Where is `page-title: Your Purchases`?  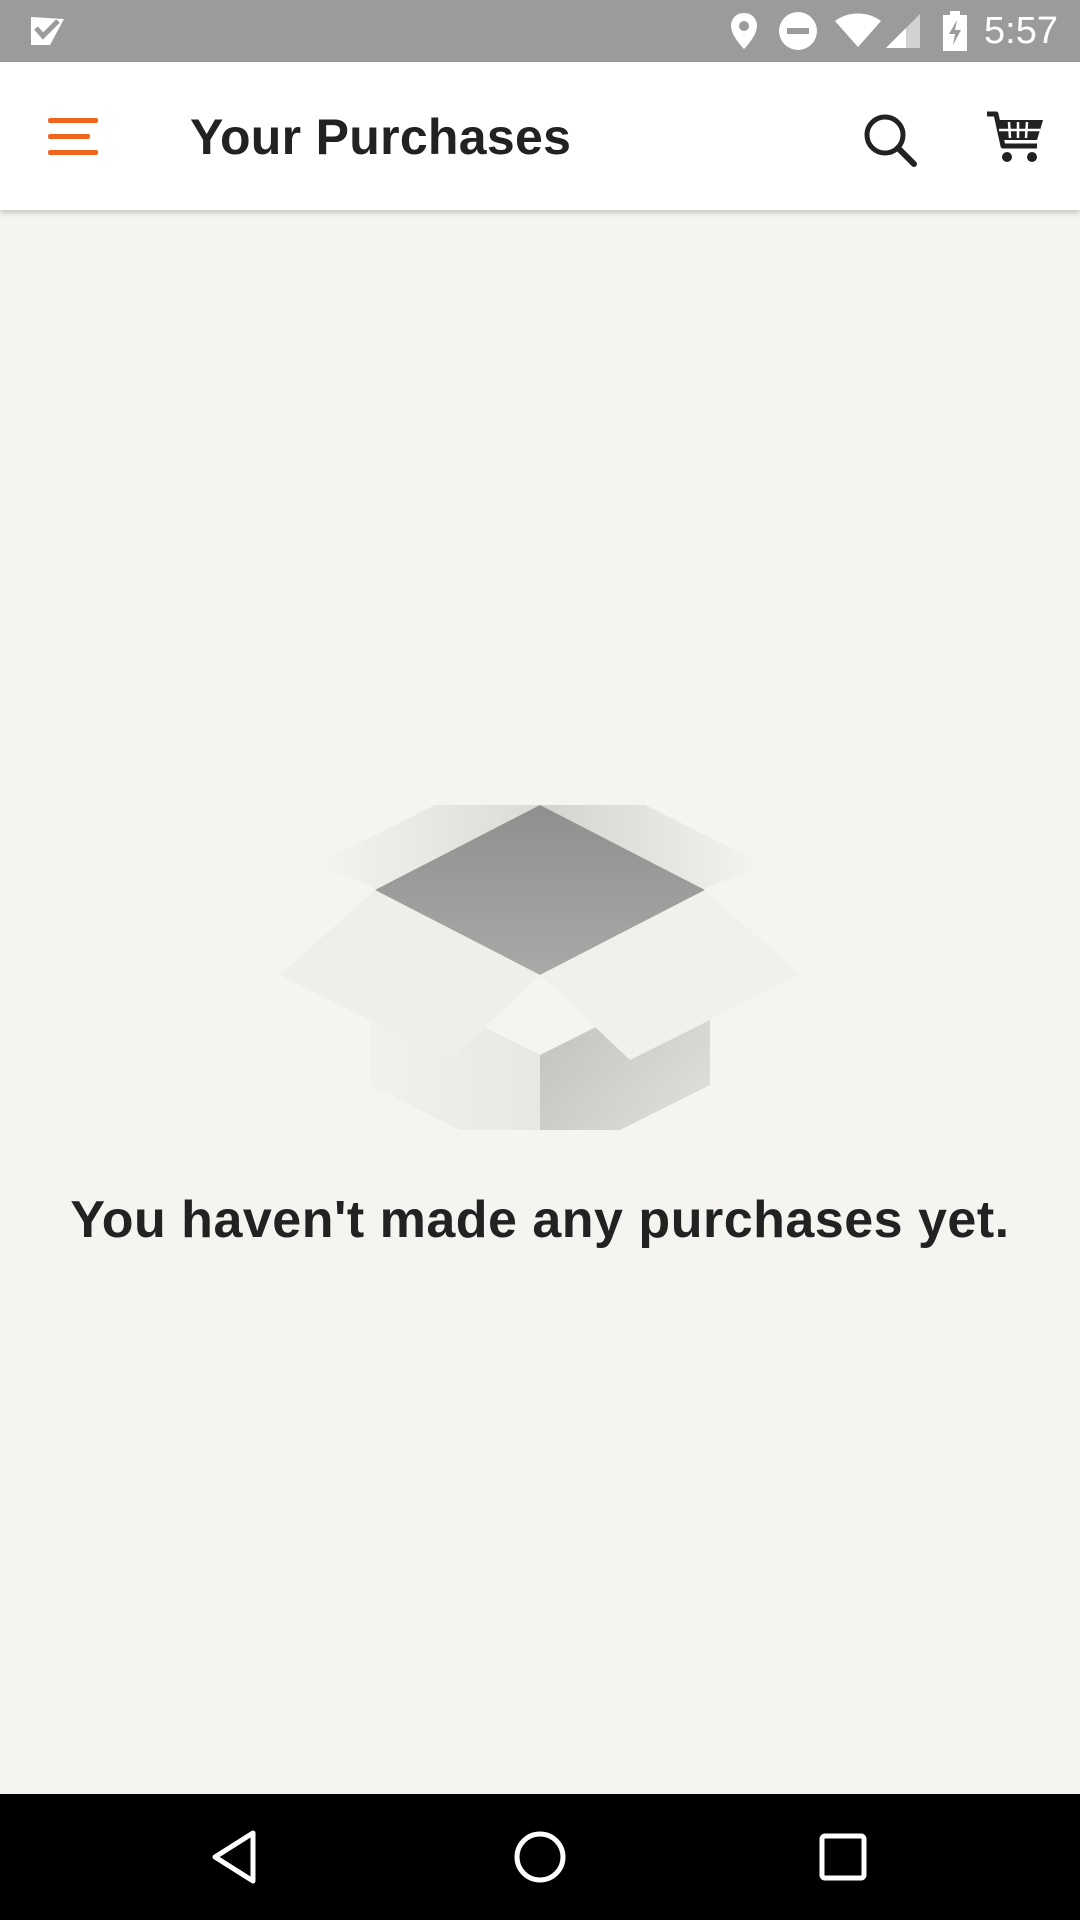
page-title: Your Purchases is located at coordinates (381, 137).